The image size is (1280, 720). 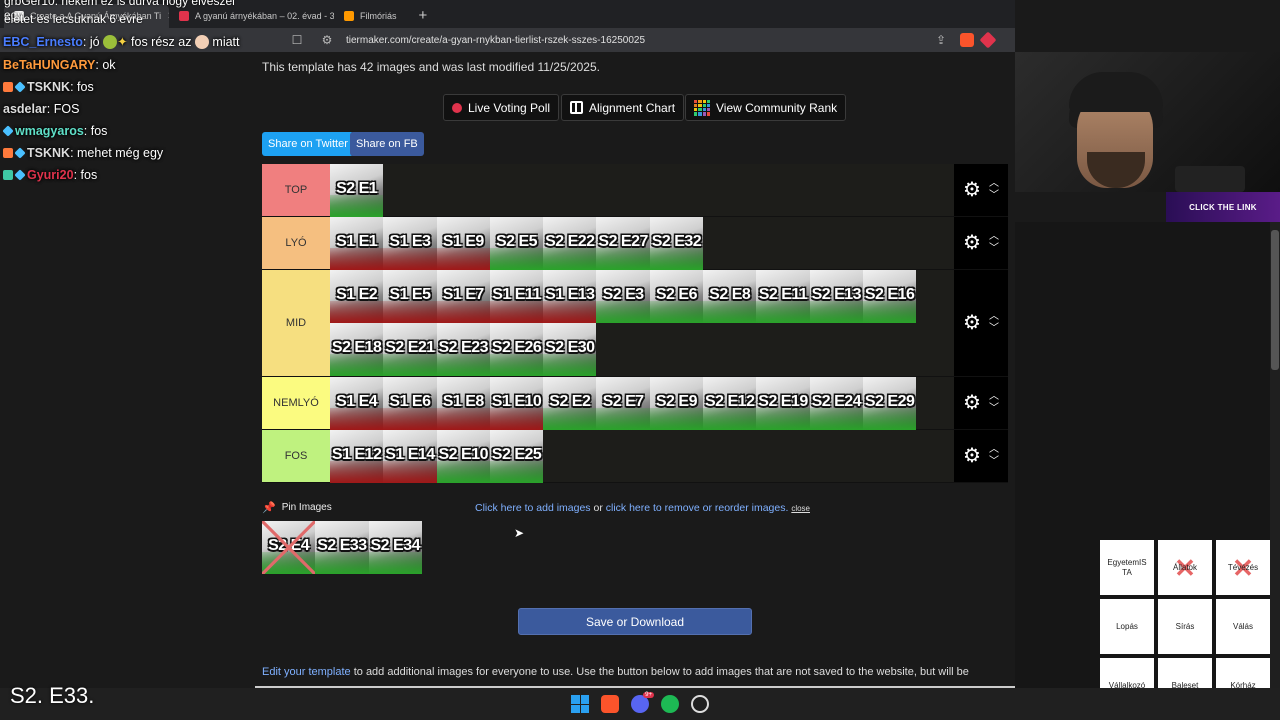 What do you see at coordinates (766, 107) in the screenshot?
I see `view-community-rank-button: View Community Rank` at bounding box center [766, 107].